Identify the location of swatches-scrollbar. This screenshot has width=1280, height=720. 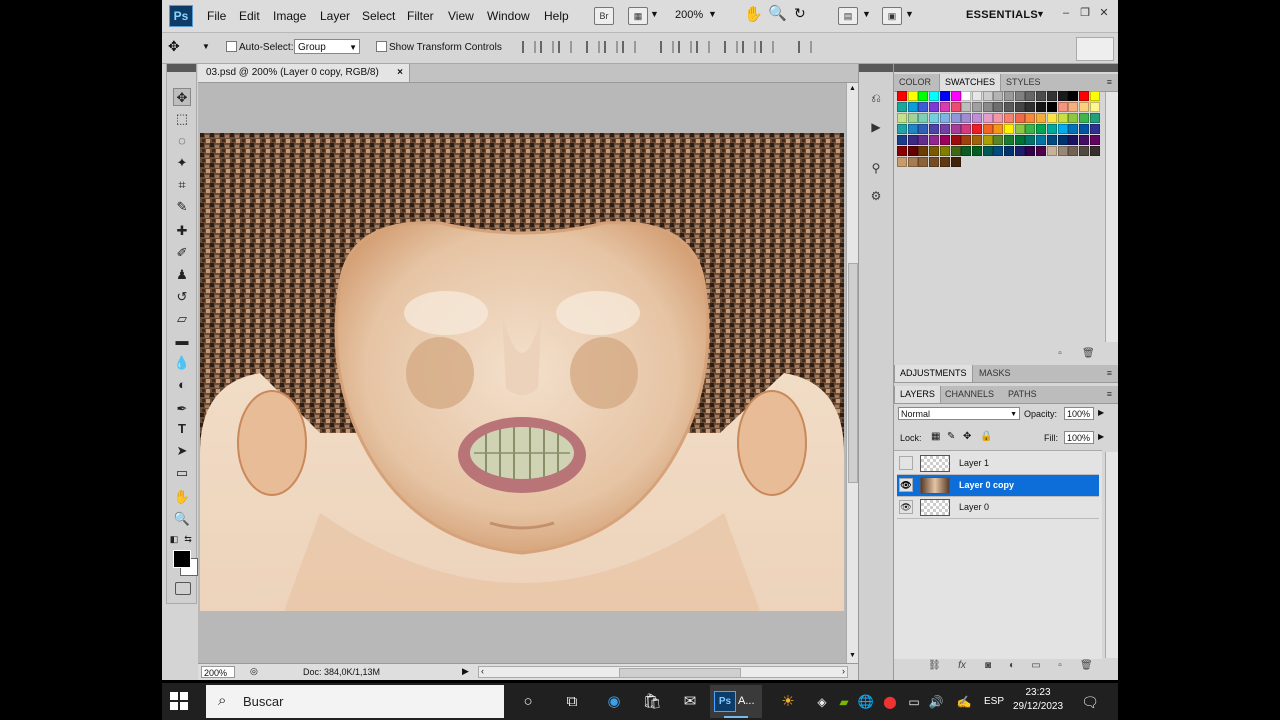
(1111, 217).